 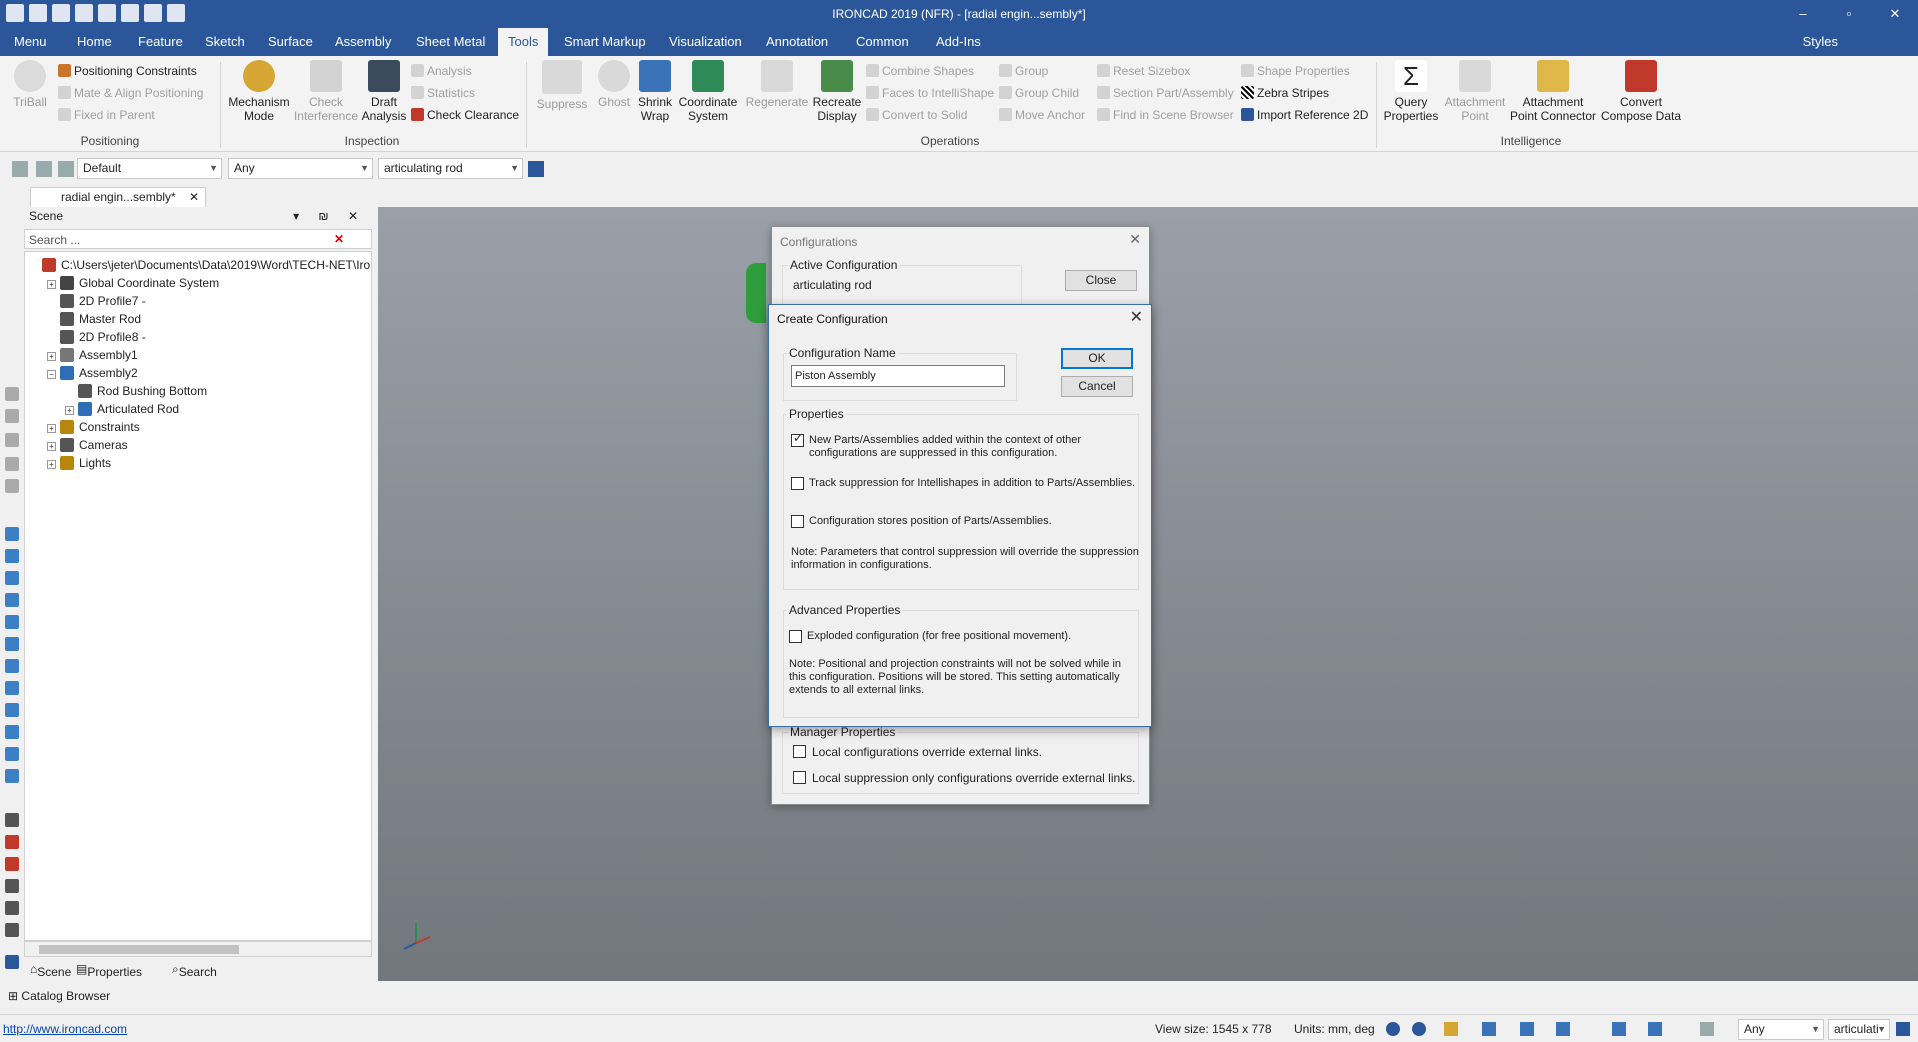 What do you see at coordinates (441, 71) in the screenshot?
I see `analysis-button: Analysis` at bounding box center [441, 71].